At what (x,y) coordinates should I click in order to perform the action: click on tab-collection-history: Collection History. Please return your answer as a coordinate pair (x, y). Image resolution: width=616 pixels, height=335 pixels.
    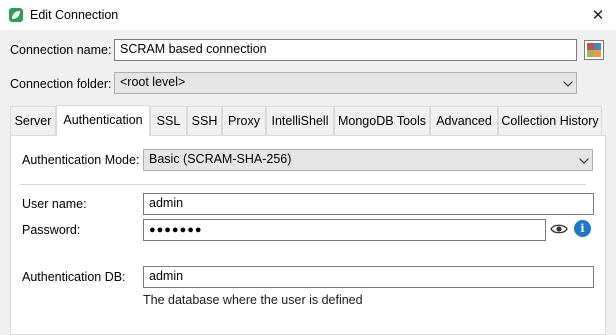
    Looking at the image, I should click on (550, 121).